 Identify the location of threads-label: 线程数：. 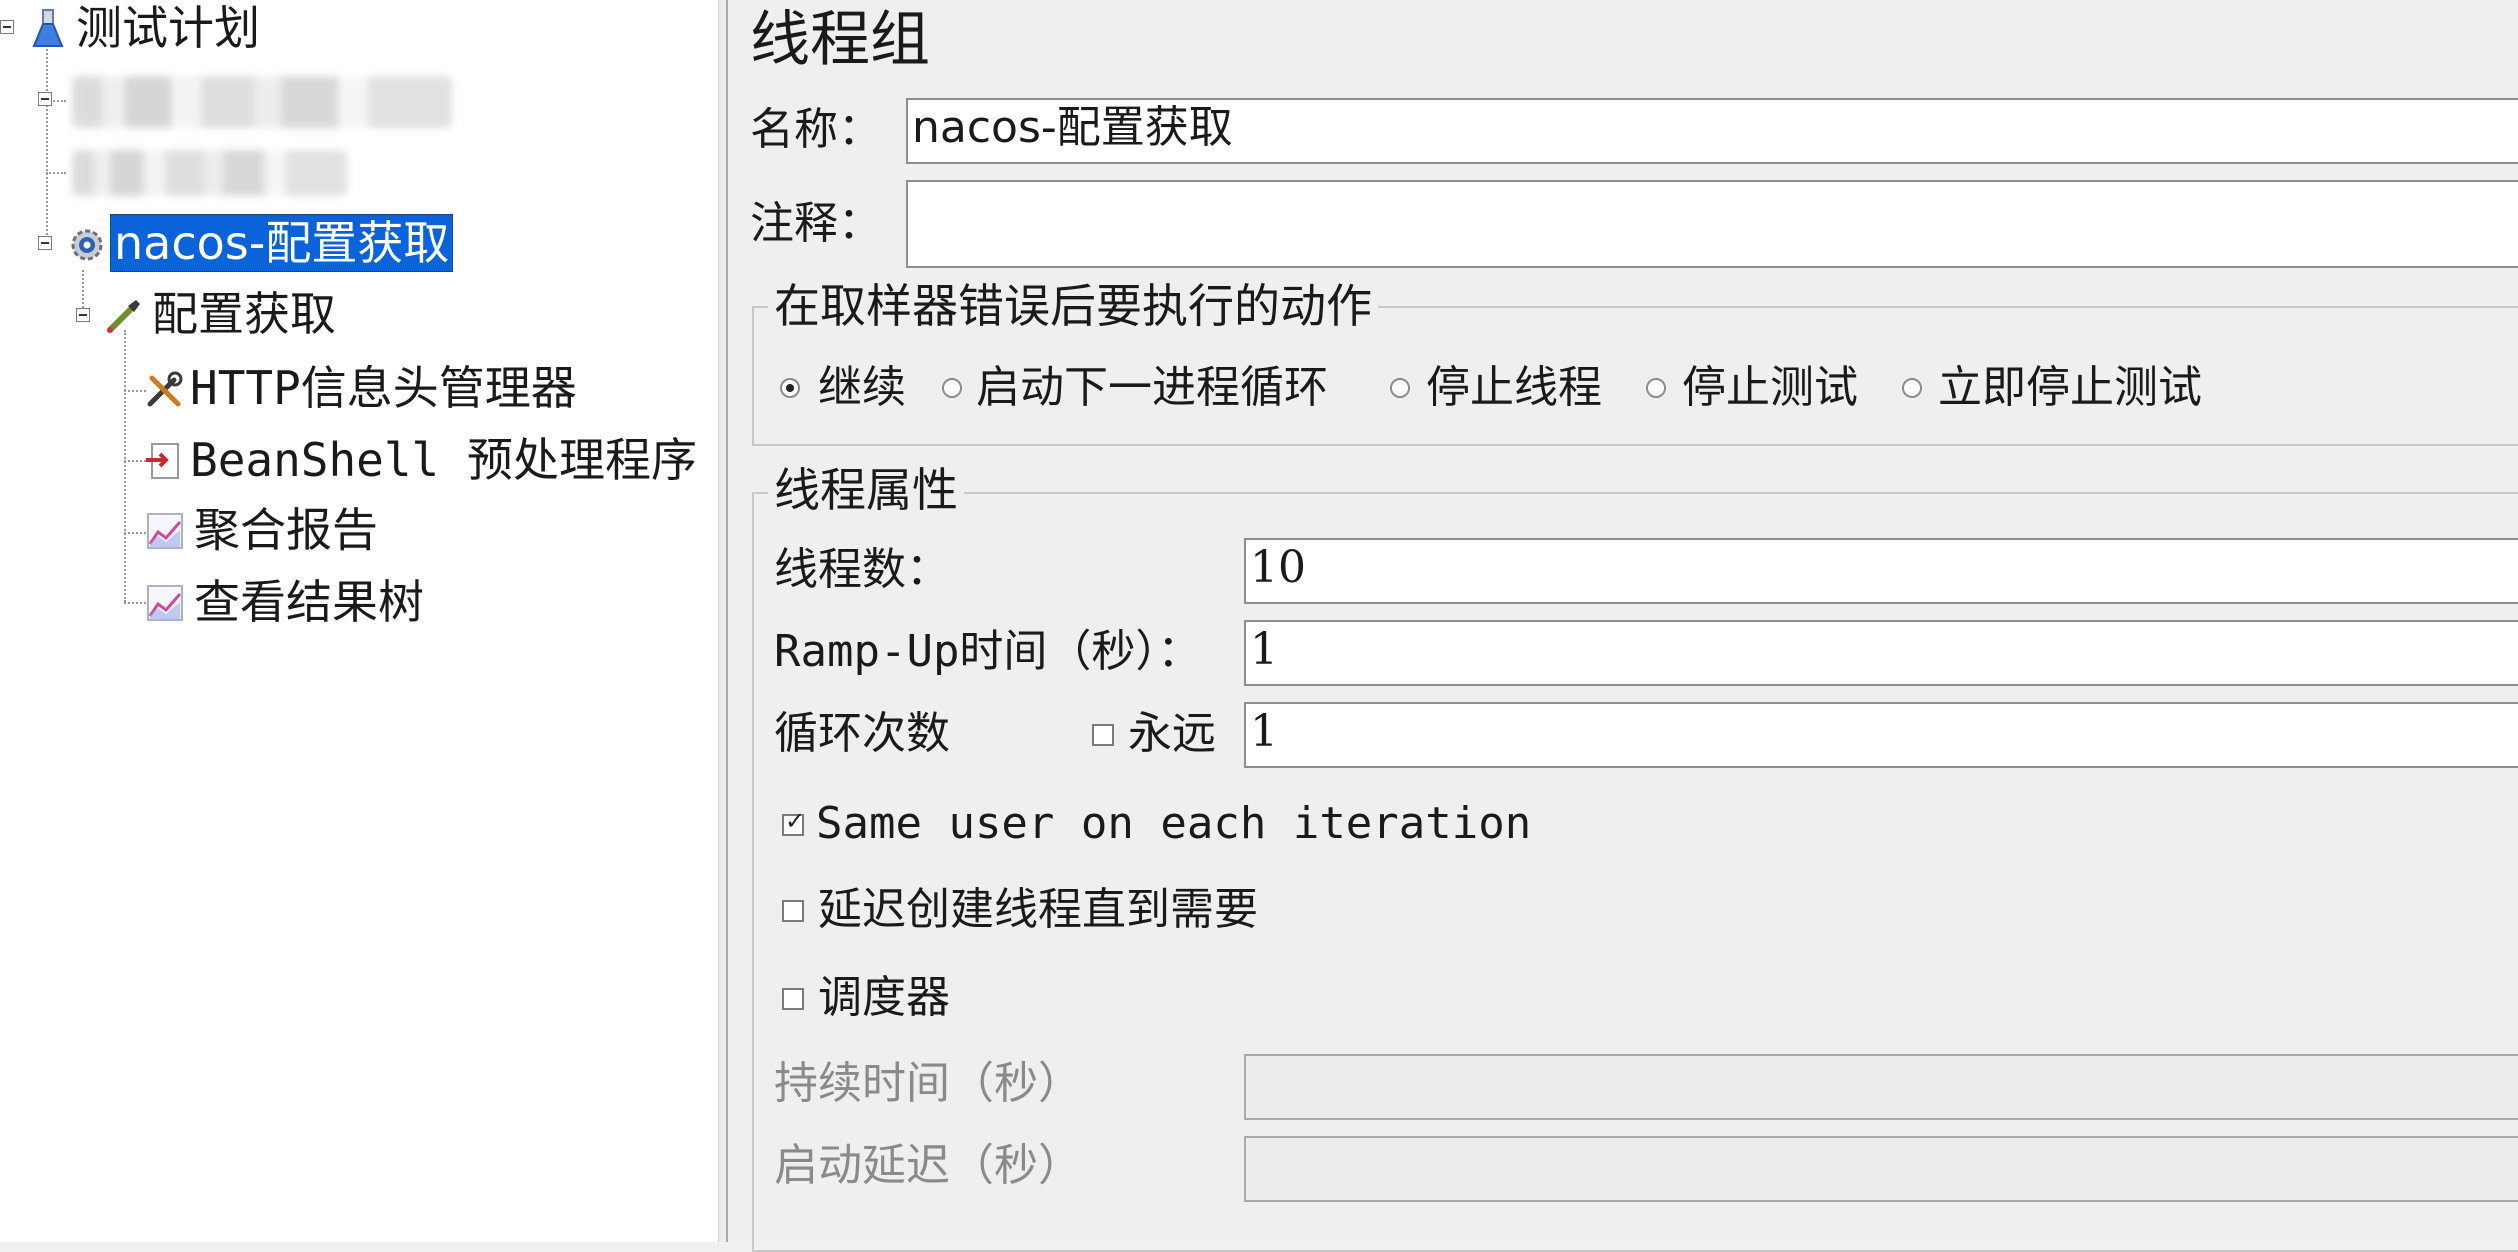
(862, 569).